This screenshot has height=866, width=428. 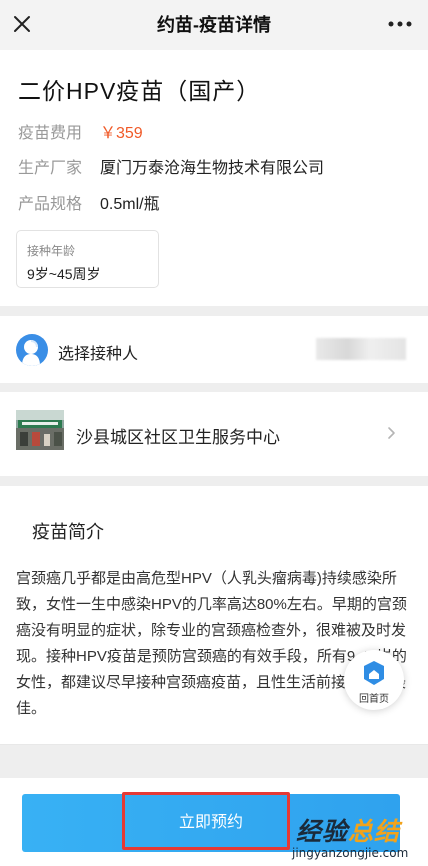 I want to click on clinic-row: 沙县城区社区卫生服务中心, so click(x=214, y=434).